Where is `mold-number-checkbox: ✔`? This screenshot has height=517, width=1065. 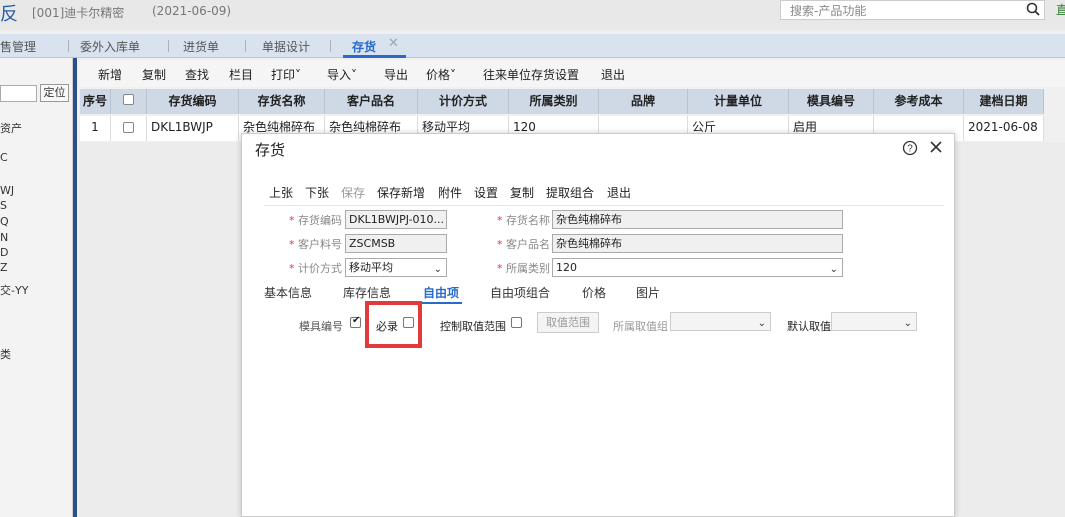
mold-number-checkbox: ✔ is located at coordinates (355, 321).